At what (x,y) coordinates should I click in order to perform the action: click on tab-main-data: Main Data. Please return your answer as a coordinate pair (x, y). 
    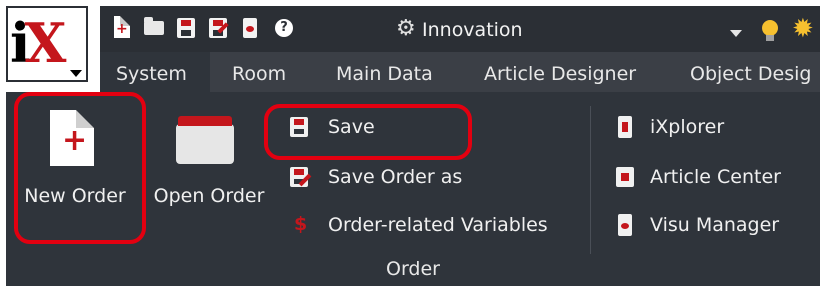
    Looking at the image, I should click on (396, 72).